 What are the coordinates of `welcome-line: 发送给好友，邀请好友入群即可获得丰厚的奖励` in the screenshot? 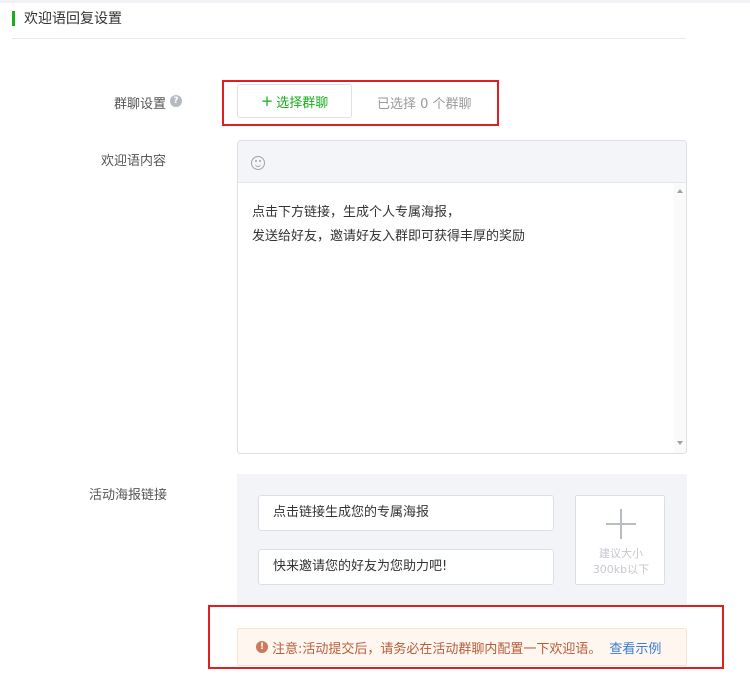 It's located at (389, 236).